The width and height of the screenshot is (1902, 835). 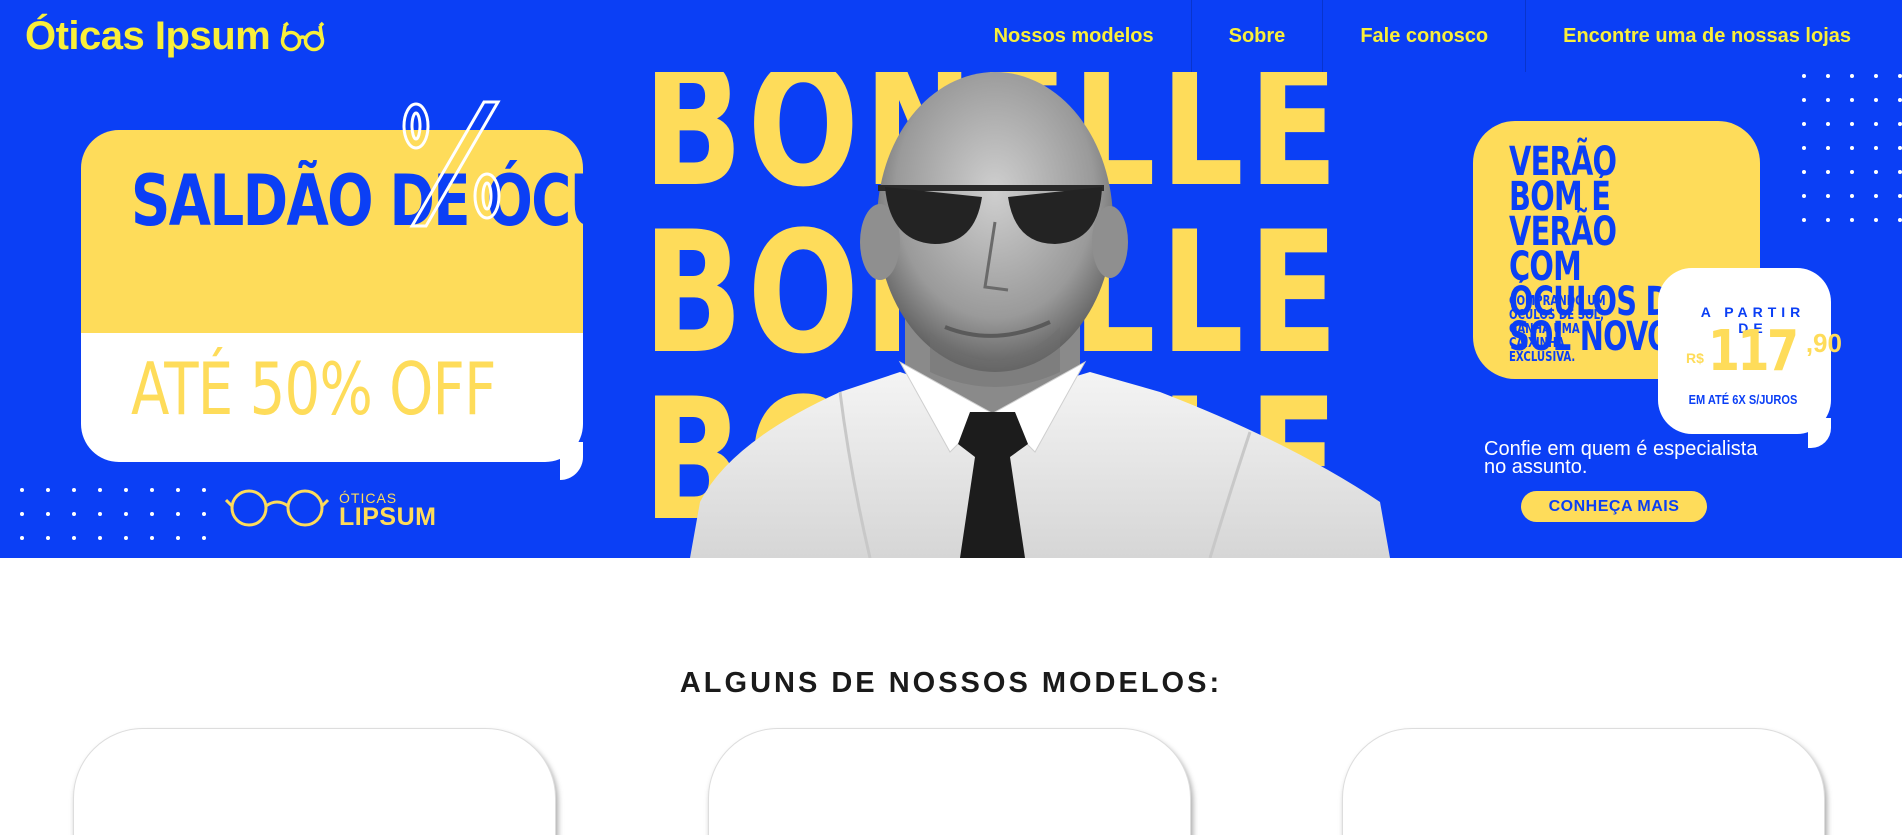 What do you see at coordinates (388, 517) in the screenshot?
I see `logo-title: LIPSUM` at bounding box center [388, 517].